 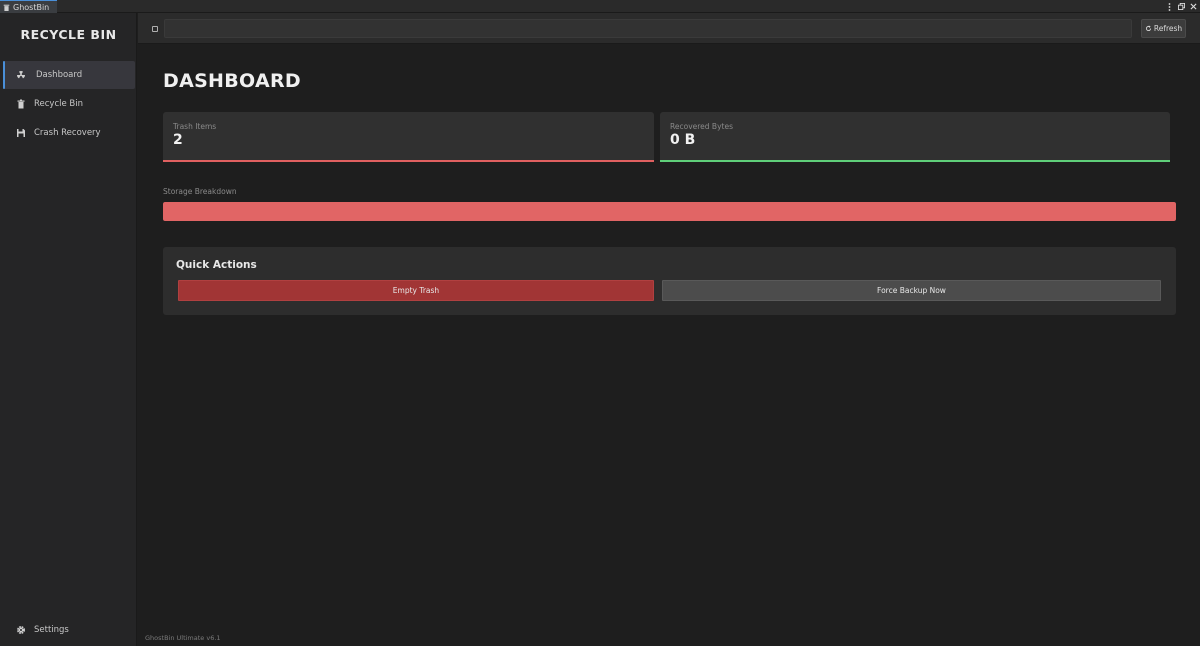 I want to click on sidebar-item-dashboard: Dashboard, so click(x=69, y=75).